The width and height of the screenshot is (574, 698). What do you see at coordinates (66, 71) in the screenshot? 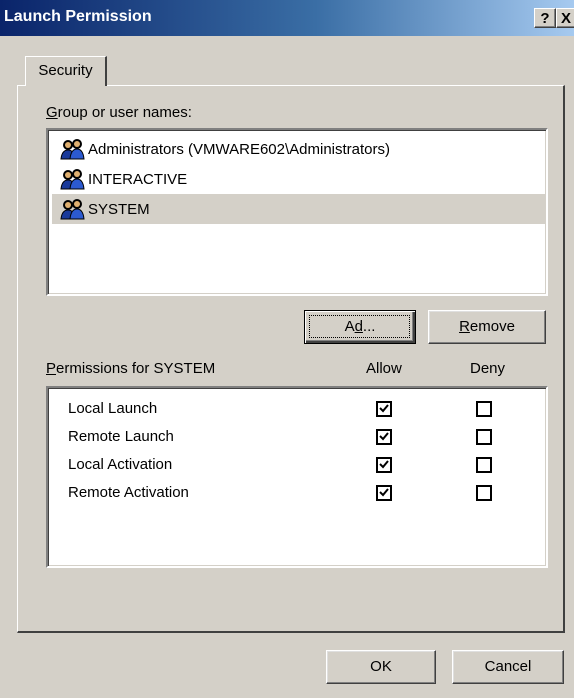
I see `tab-security: Security` at bounding box center [66, 71].